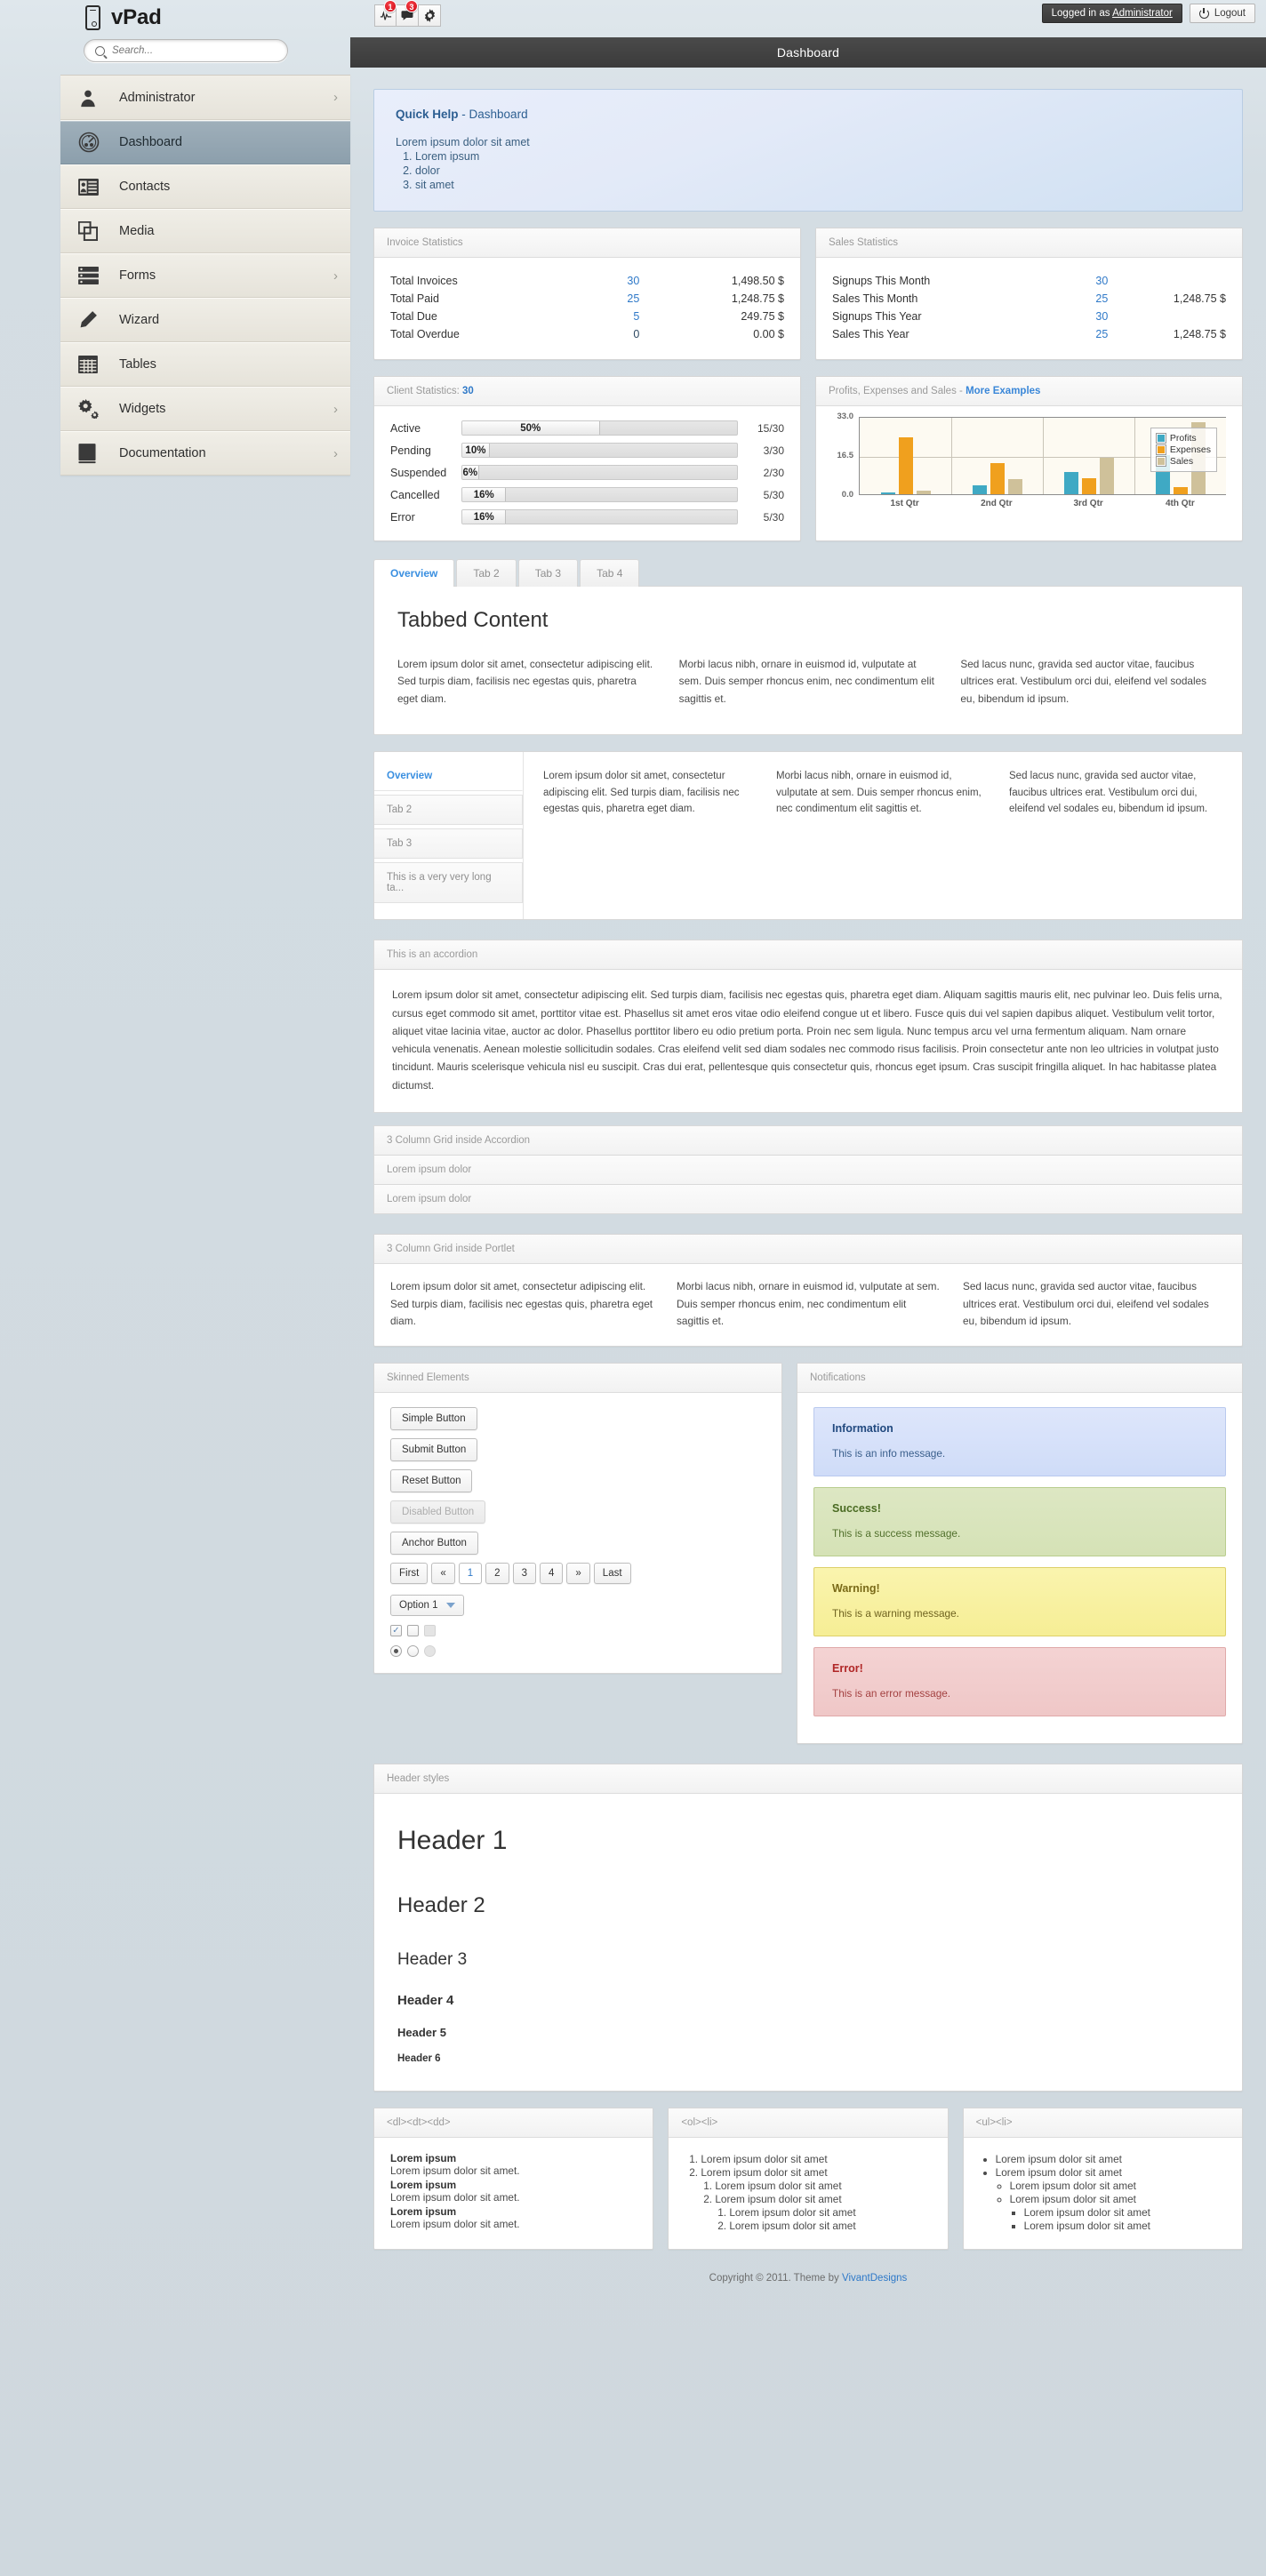 The width and height of the screenshot is (1266, 2576). I want to click on chart-bar-sales, so click(1014, 486).